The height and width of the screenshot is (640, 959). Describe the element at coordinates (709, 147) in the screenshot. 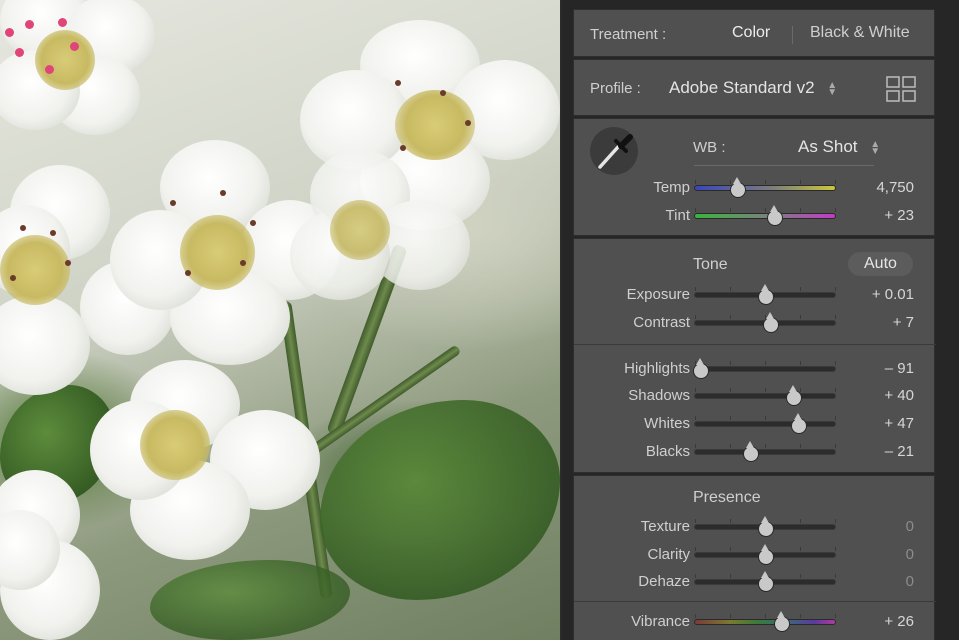

I see `wb-label: WB :` at that location.